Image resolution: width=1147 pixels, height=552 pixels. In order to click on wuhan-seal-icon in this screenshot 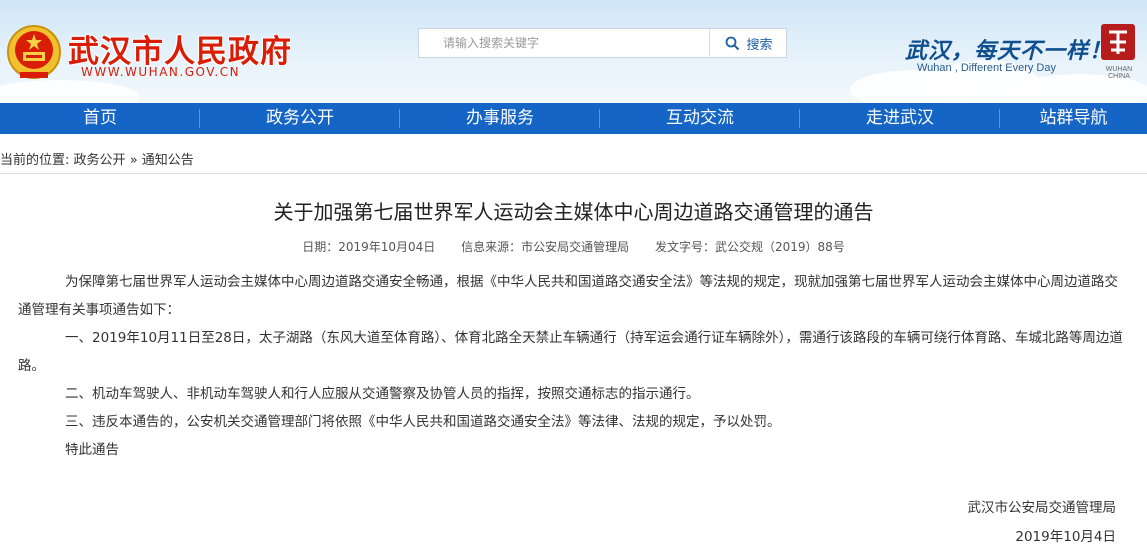, I will do `click(1118, 42)`.